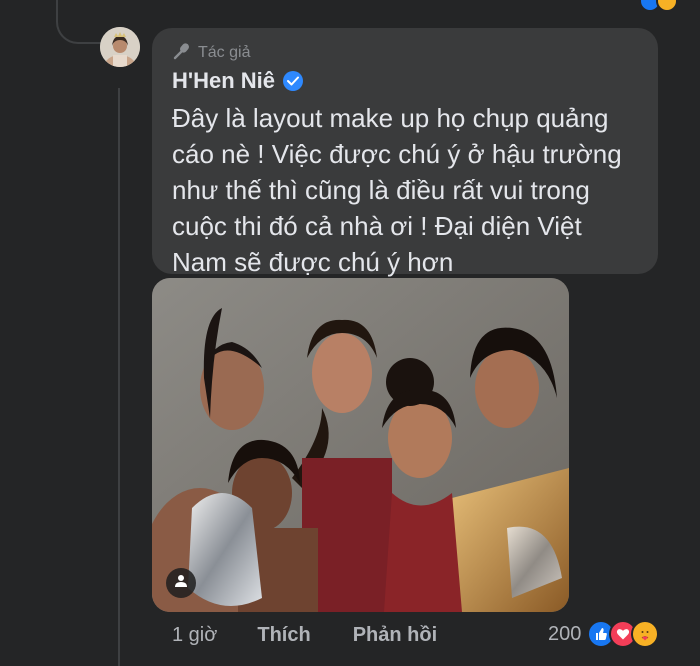 The width and height of the screenshot is (700, 666). What do you see at coordinates (645, 634) in the screenshot?
I see `care-icon` at bounding box center [645, 634].